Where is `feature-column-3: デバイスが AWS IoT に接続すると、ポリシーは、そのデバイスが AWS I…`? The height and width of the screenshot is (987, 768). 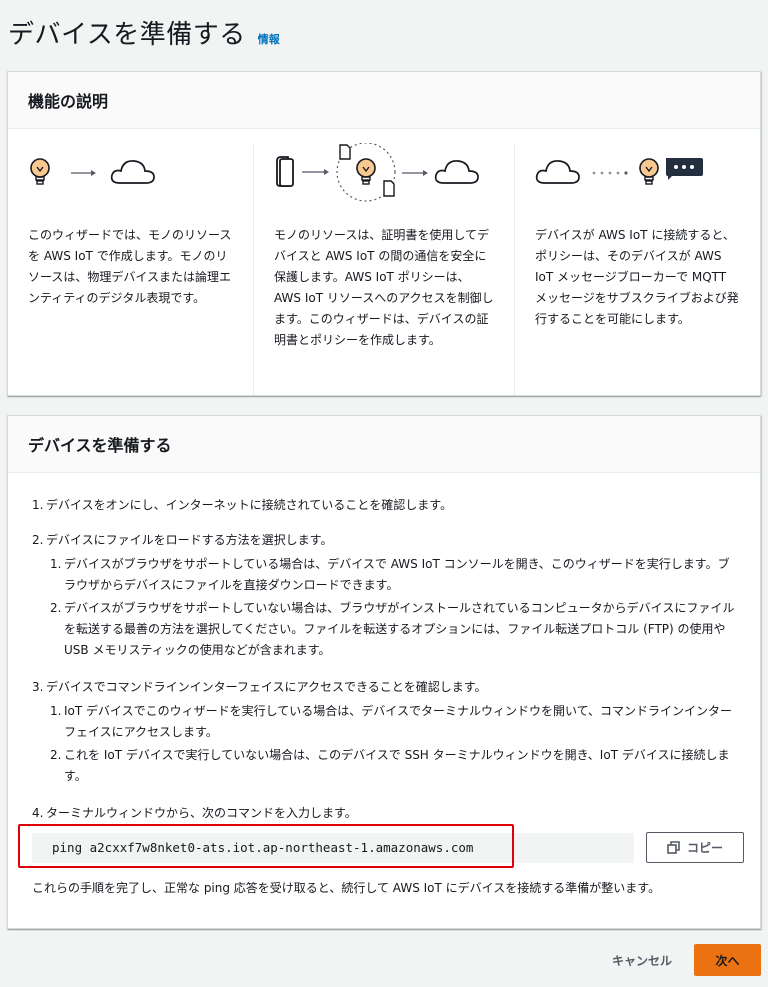 feature-column-3: デバイスが AWS IoT に接続すると、ポリシーは、そのデバイスが AWS I… is located at coordinates (637, 269).